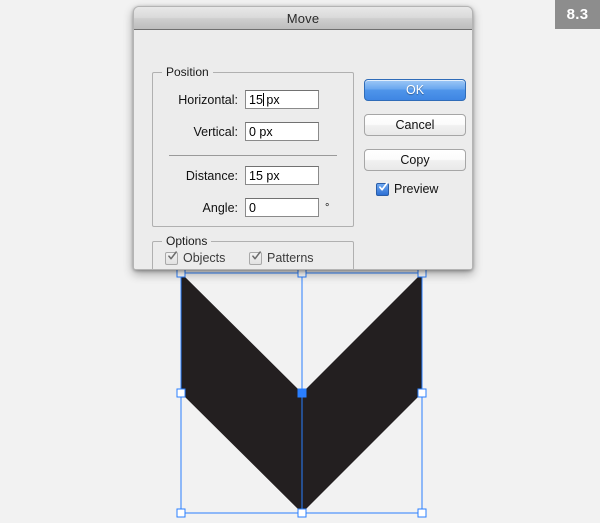 The image size is (600, 523). What do you see at coordinates (181, 273) in the screenshot?
I see `handle-top-left` at bounding box center [181, 273].